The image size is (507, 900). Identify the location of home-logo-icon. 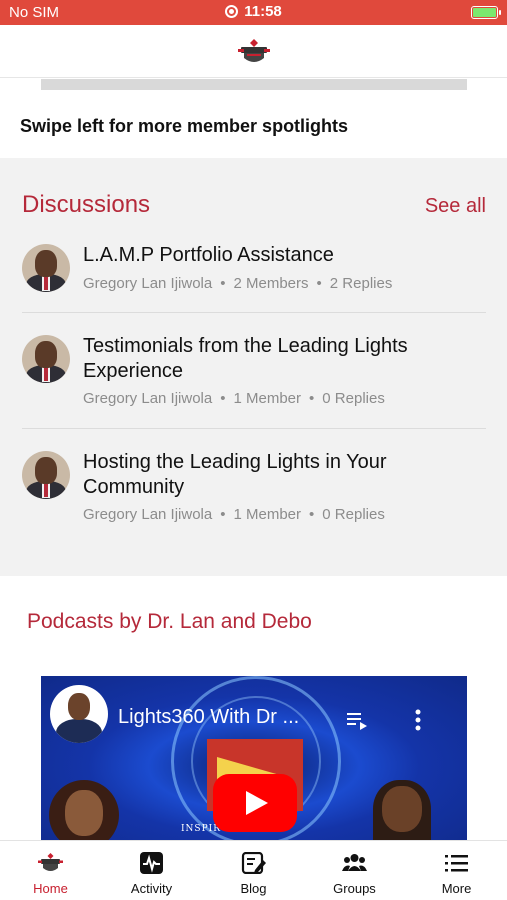
(50, 862).